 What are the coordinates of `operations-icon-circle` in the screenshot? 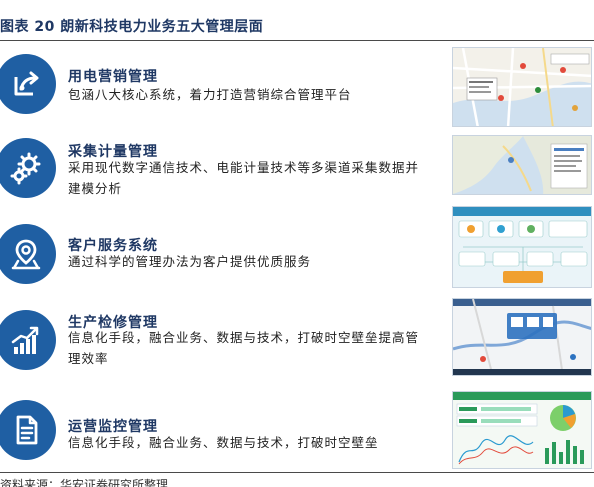 It's located at (28, 430).